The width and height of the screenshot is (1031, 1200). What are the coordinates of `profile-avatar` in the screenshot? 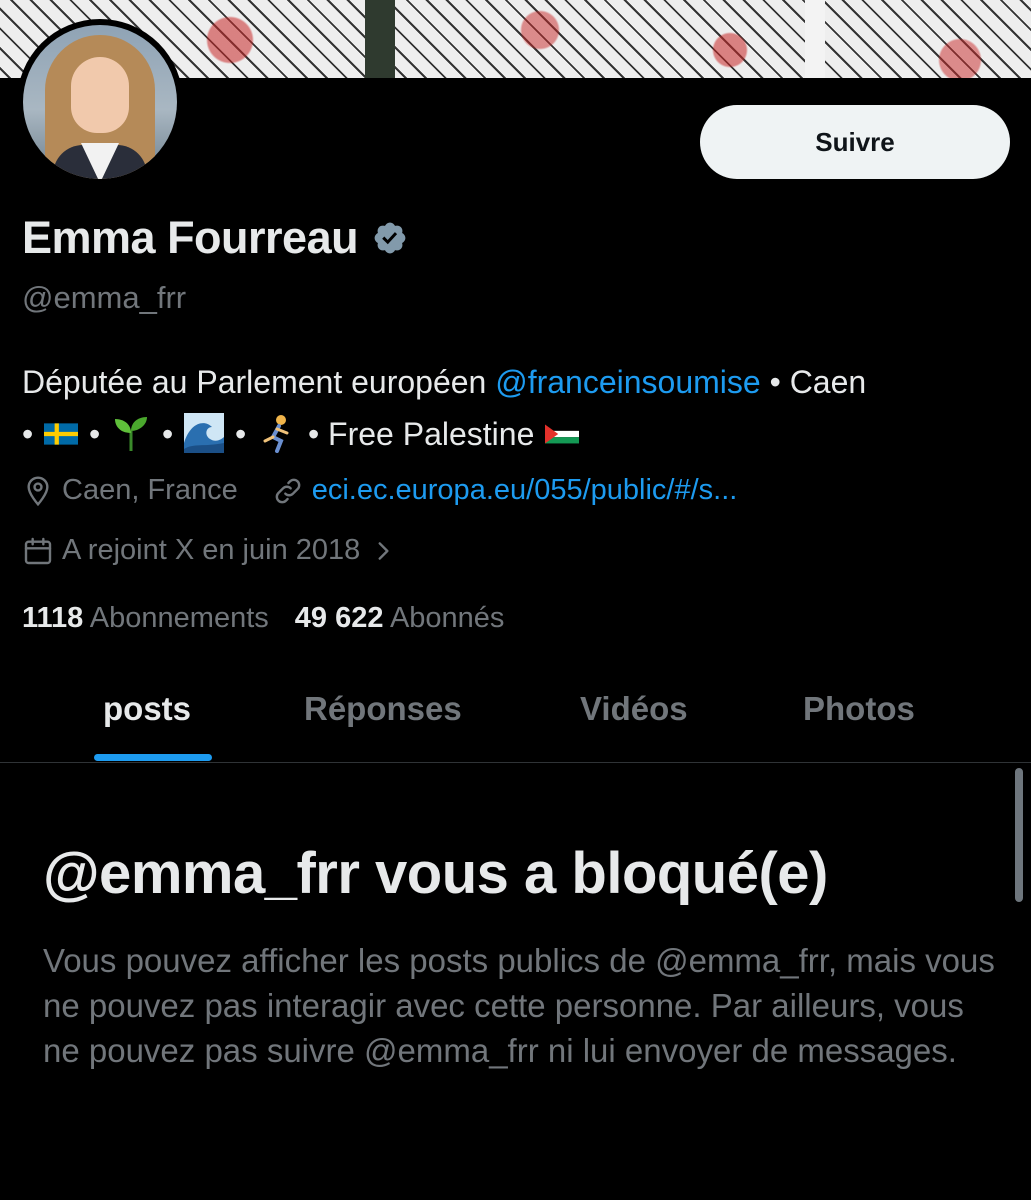 It's located at (100, 102).